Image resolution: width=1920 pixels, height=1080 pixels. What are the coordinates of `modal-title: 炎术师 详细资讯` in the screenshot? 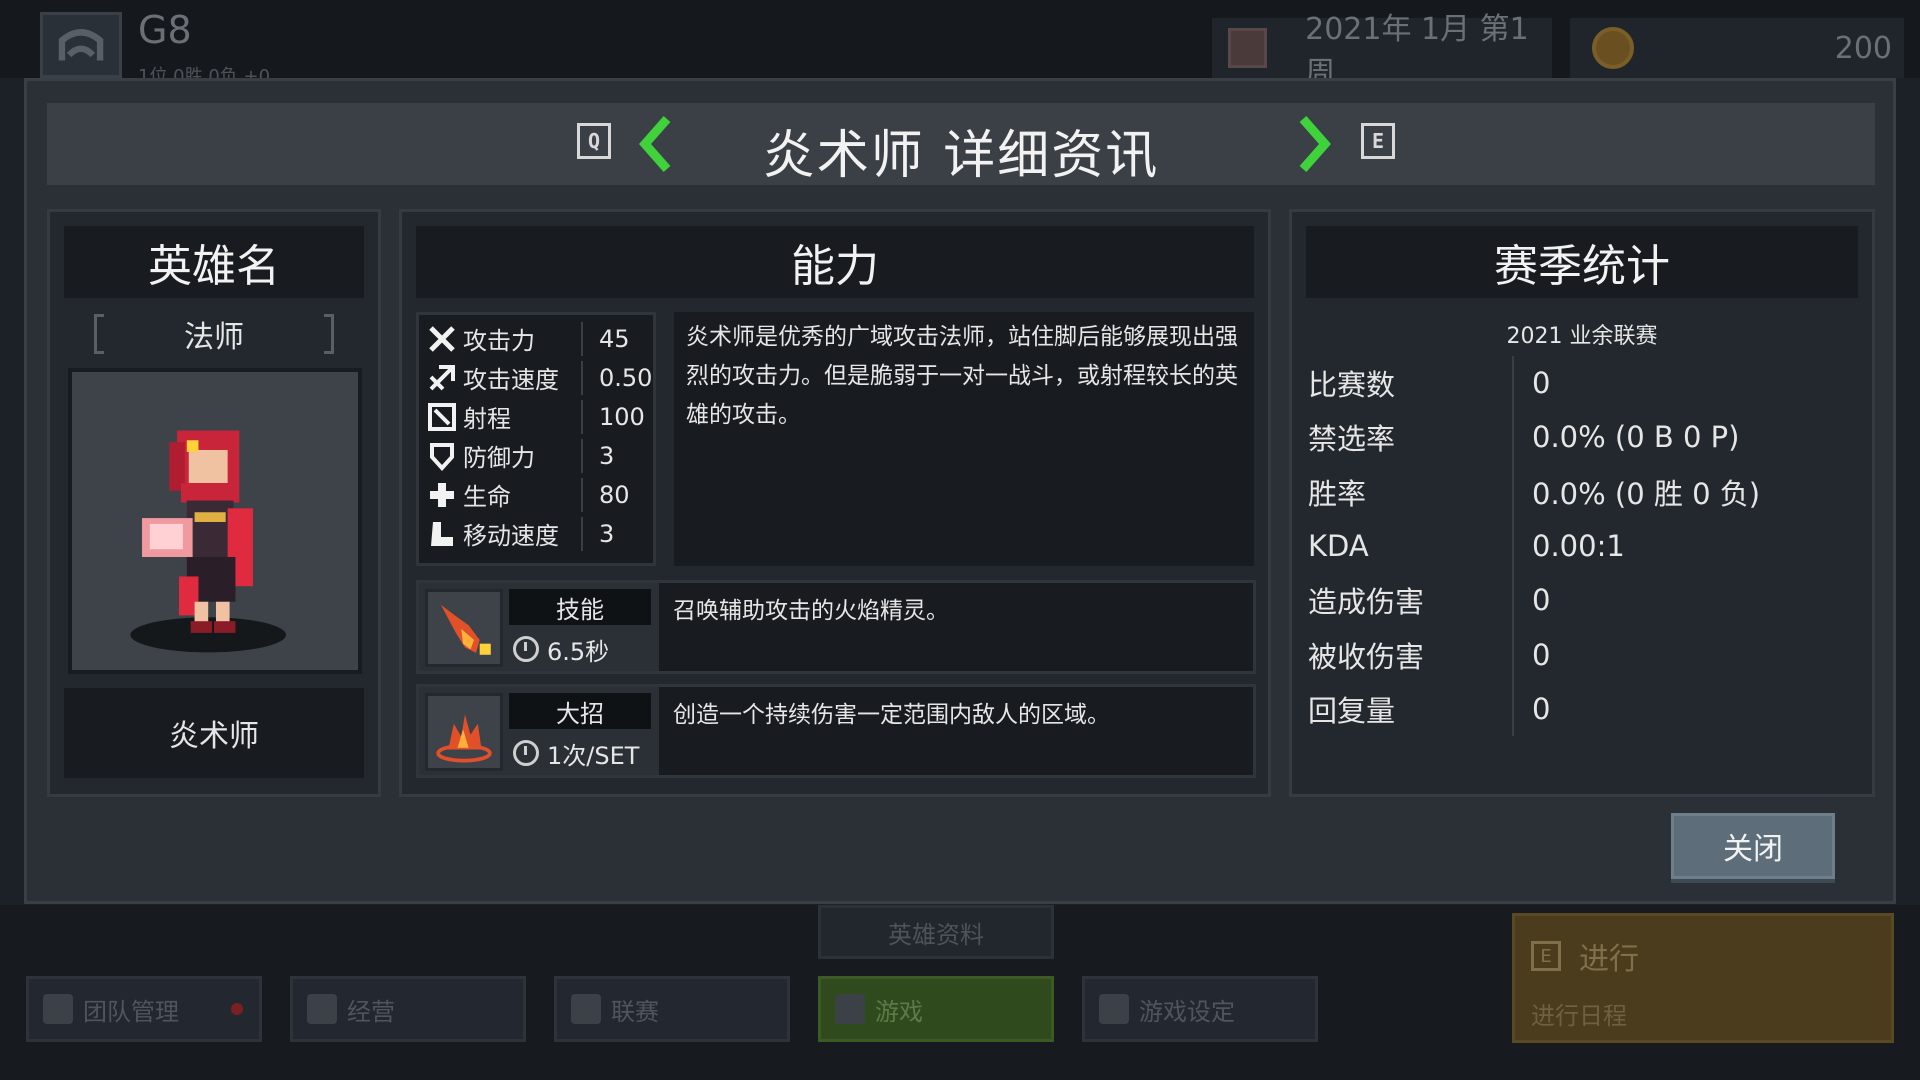 It's located at (961, 156).